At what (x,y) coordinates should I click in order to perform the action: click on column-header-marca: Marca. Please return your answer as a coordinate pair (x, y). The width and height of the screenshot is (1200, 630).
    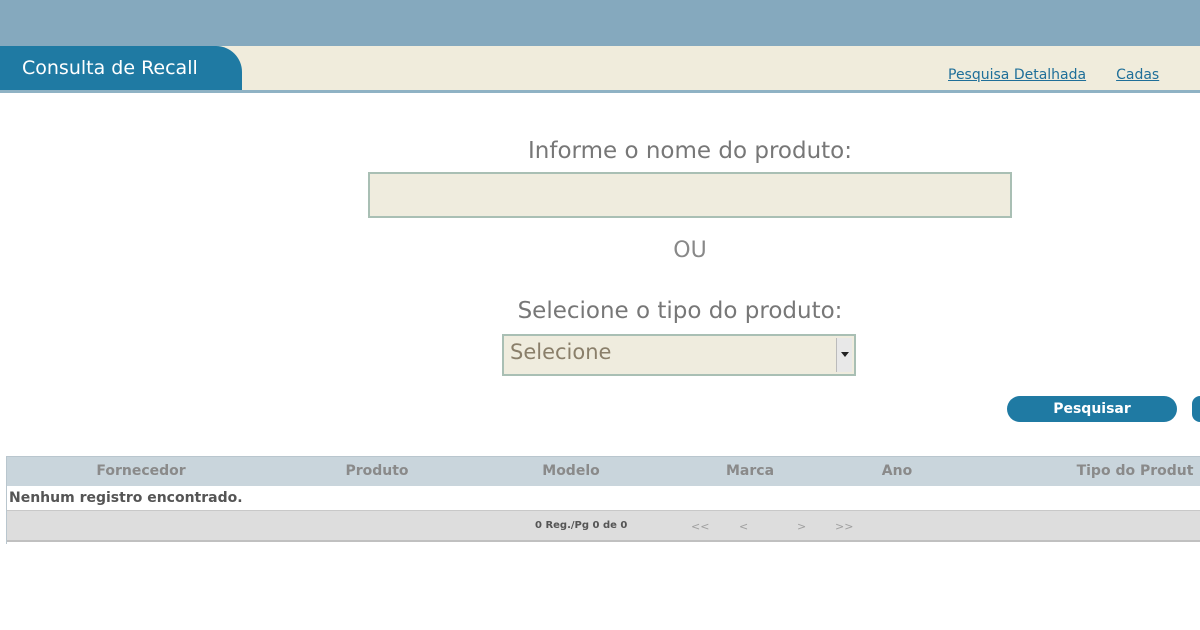
    Looking at the image, I should click on (750, 471).